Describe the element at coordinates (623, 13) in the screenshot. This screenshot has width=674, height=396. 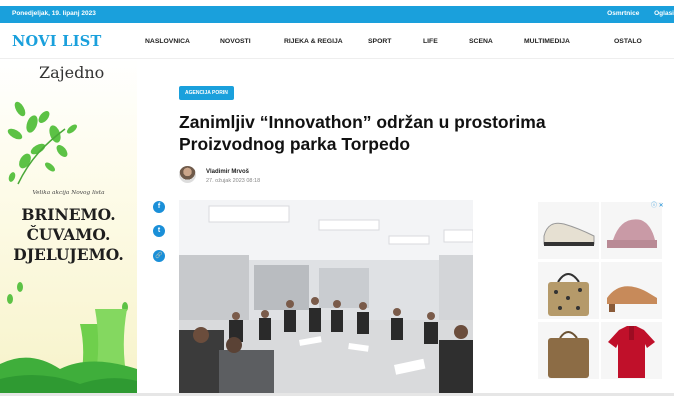
I see `obituaries-link: Osmrtnice` at that location.